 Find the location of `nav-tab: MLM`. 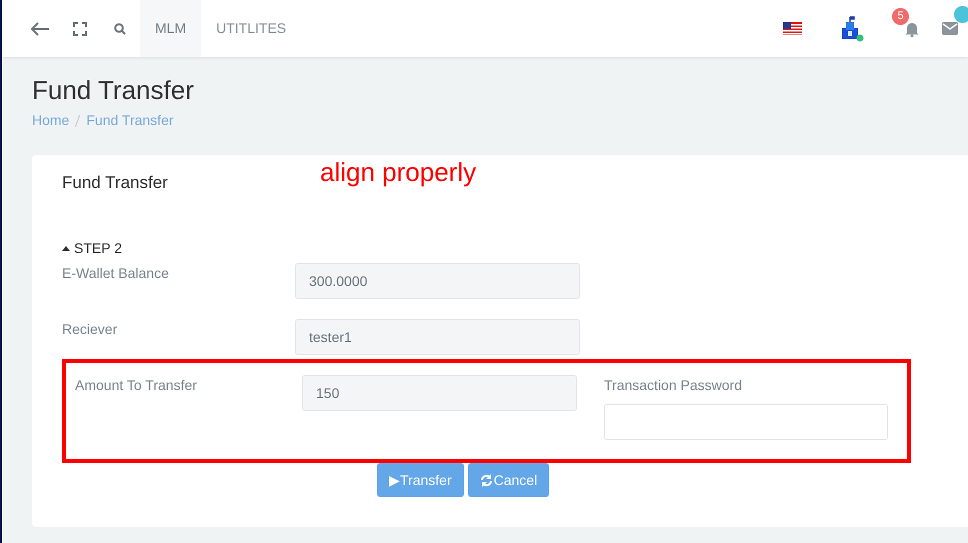

nav-tab: MLM is located at coordinates (171, 28).